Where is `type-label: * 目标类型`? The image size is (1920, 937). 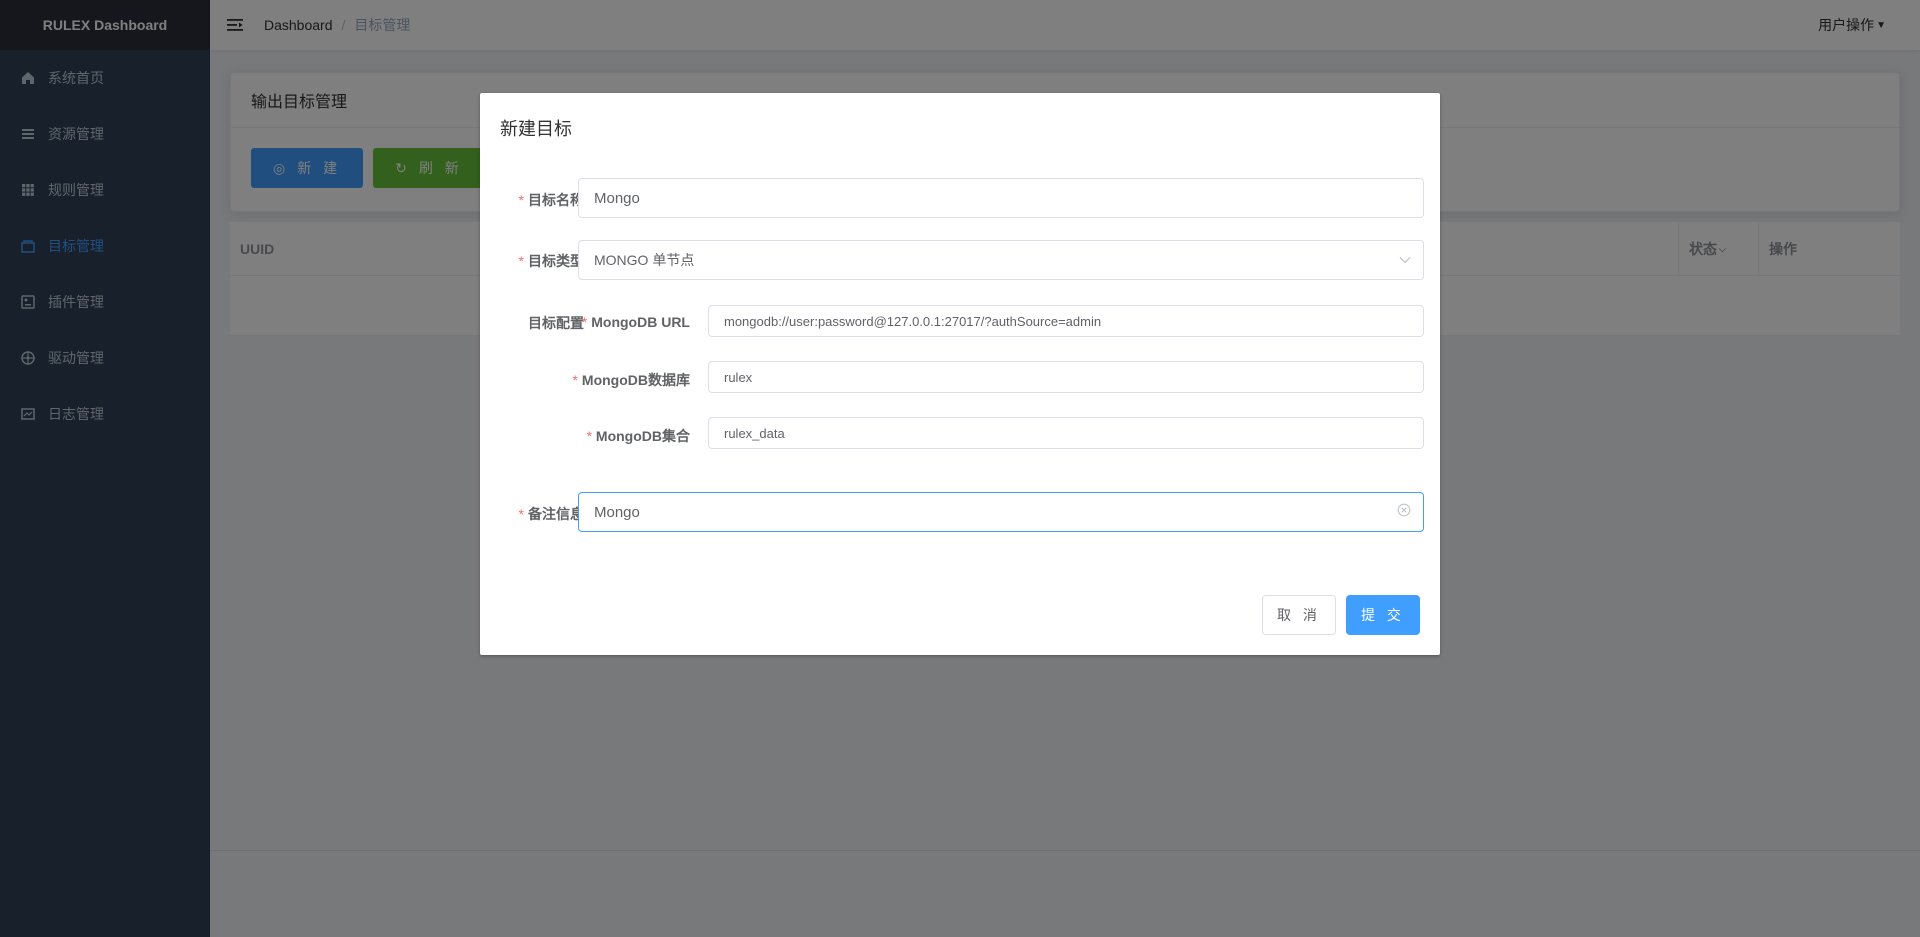
type-label: * 目标类型 is located at coordinates (541, 261).